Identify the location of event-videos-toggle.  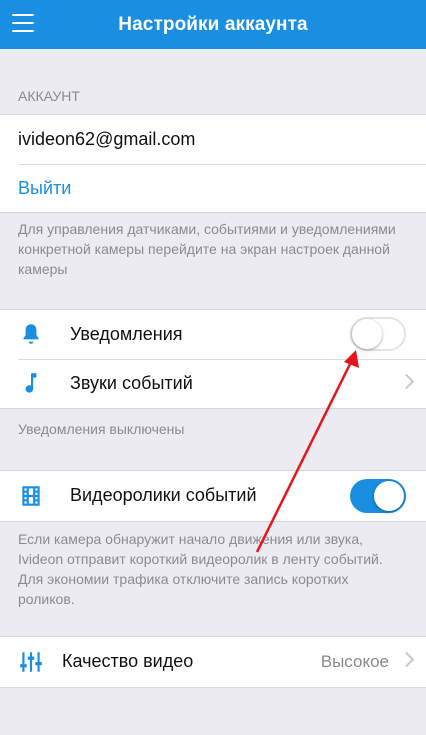
(378, 496).